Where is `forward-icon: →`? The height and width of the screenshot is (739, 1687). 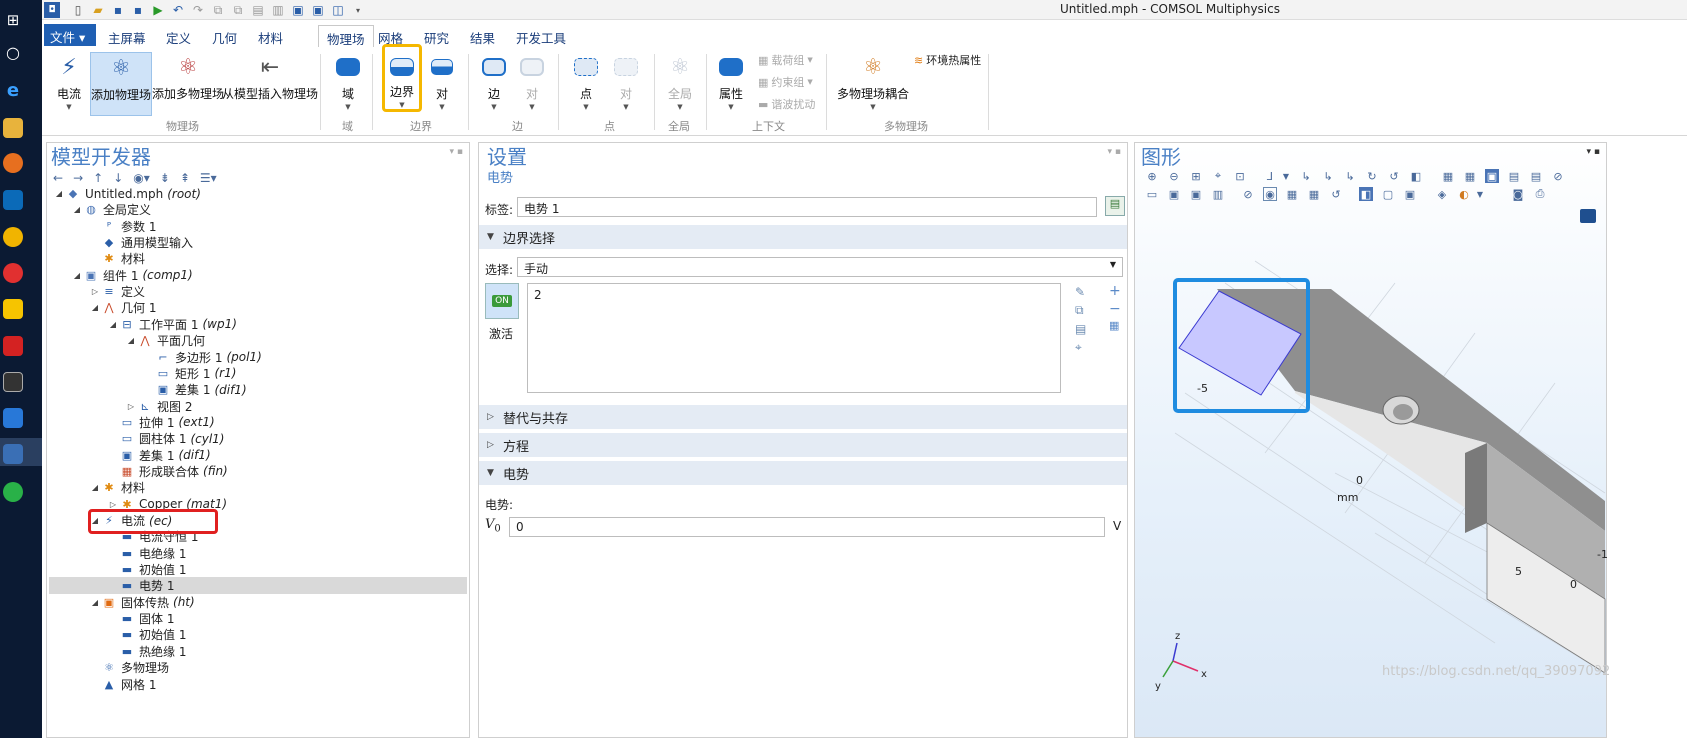
forward-icon: → is located at coordinates (78, 178).